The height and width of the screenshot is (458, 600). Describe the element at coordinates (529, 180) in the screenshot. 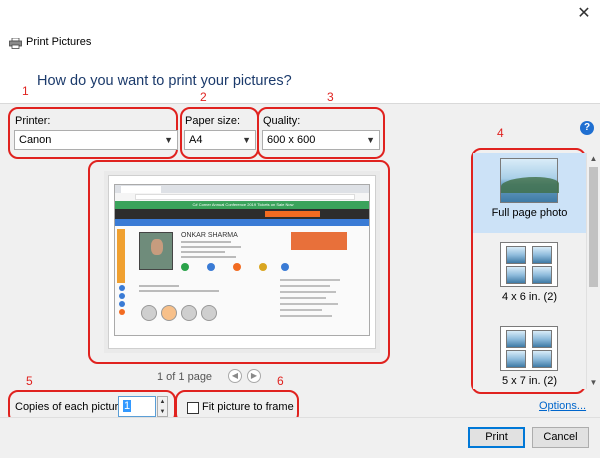

I see `full-page-thumbnail` at that location.